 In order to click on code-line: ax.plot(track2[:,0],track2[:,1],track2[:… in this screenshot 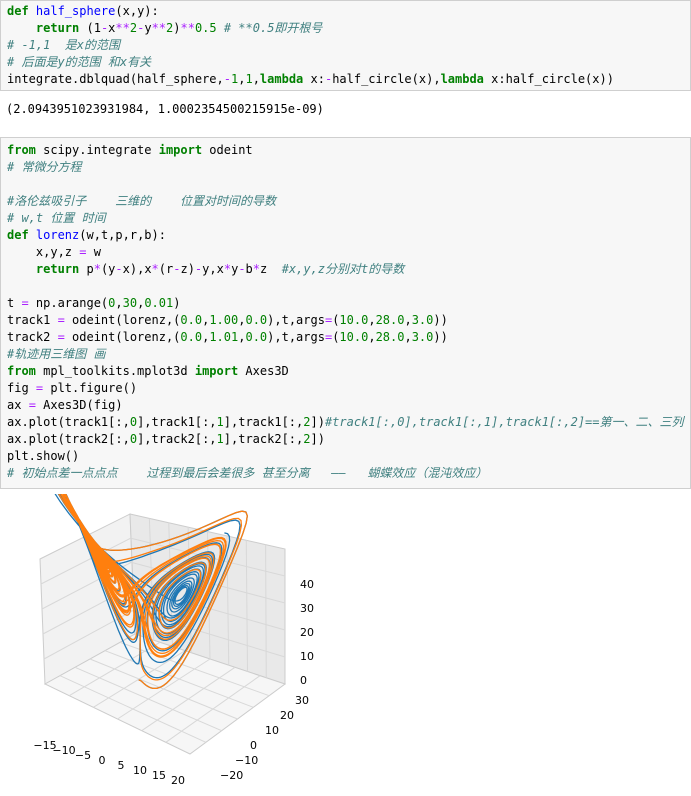, I will do `click(345, 439)`.